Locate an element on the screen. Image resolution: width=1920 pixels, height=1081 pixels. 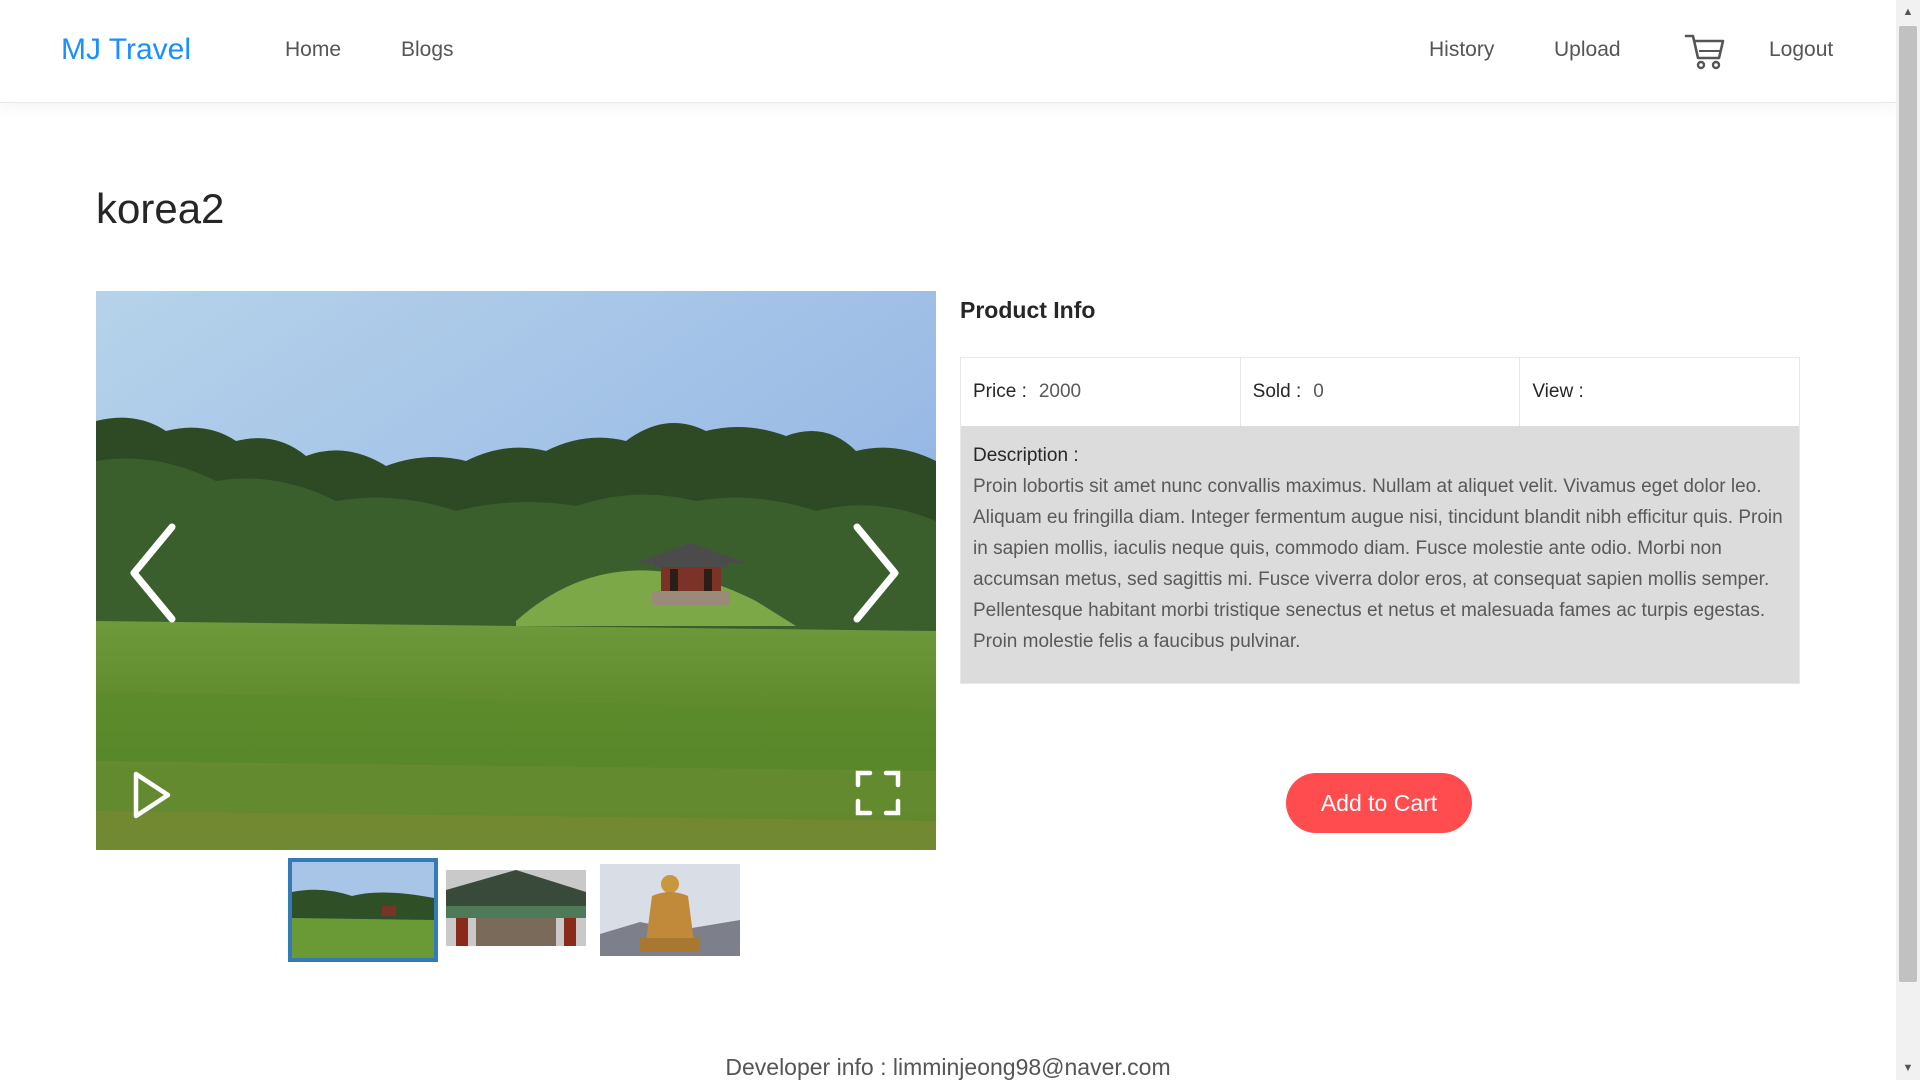
product-title: korea2 is located at coordinates (160, 208).